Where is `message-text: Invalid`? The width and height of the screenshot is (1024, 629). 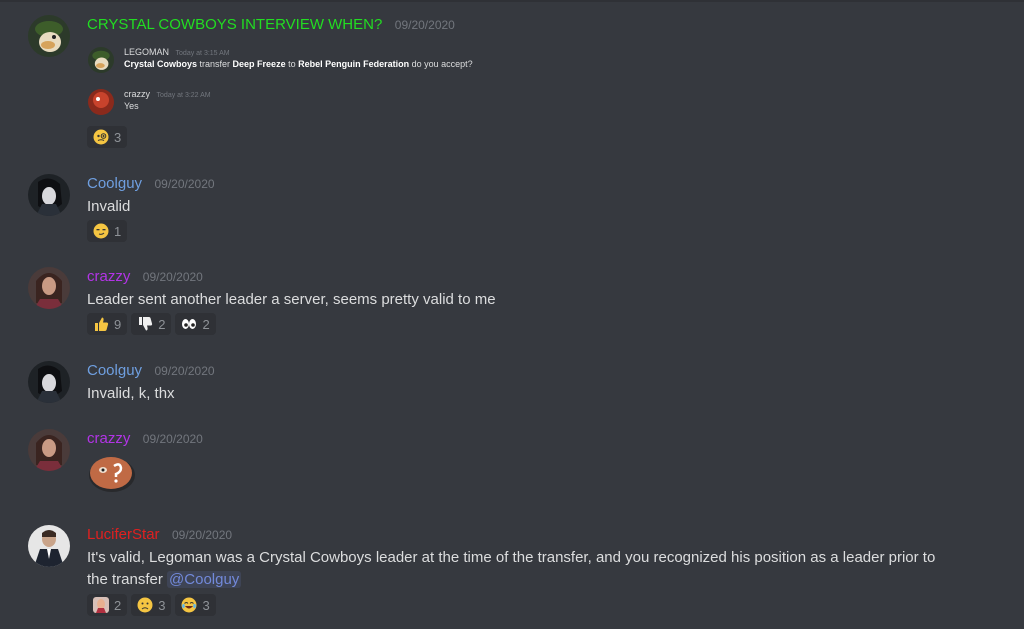
message-text: Invalid is located at coordinates (109, 206).